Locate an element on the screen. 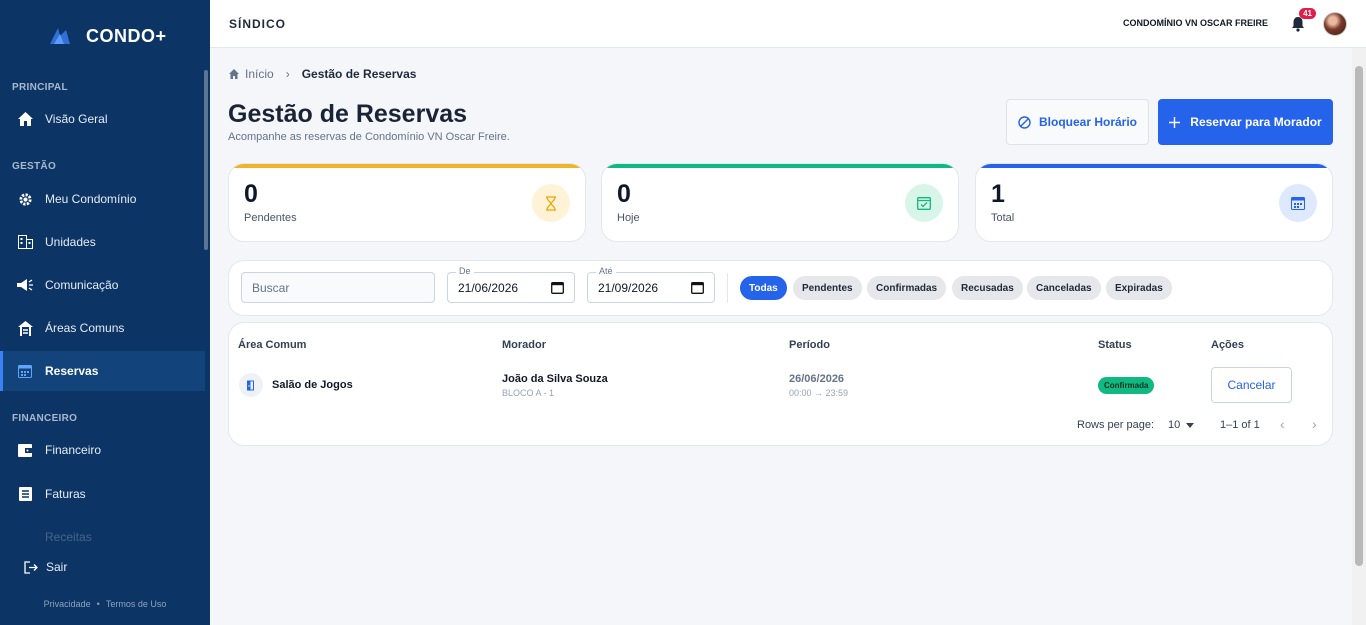  next-page-button: › is located at coordinates (1314, 424).